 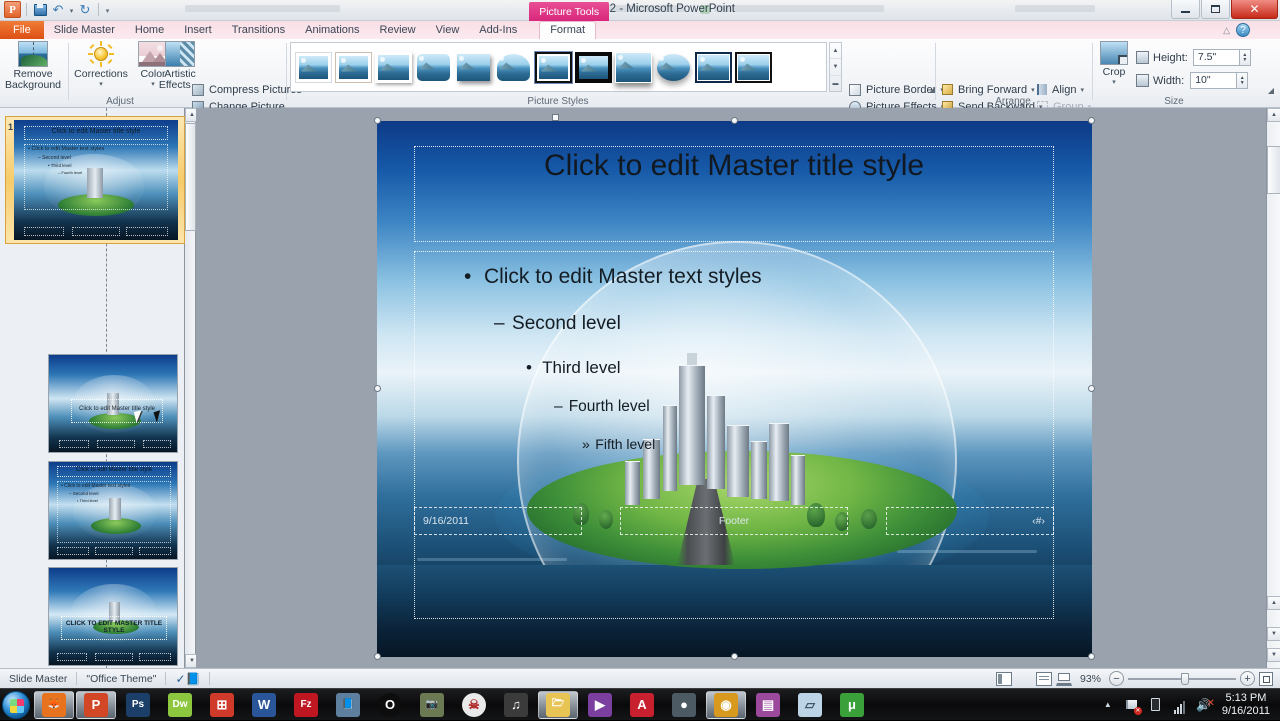 I want to click on scroll-down-icon: ▼, so click(x=1273, y=655).